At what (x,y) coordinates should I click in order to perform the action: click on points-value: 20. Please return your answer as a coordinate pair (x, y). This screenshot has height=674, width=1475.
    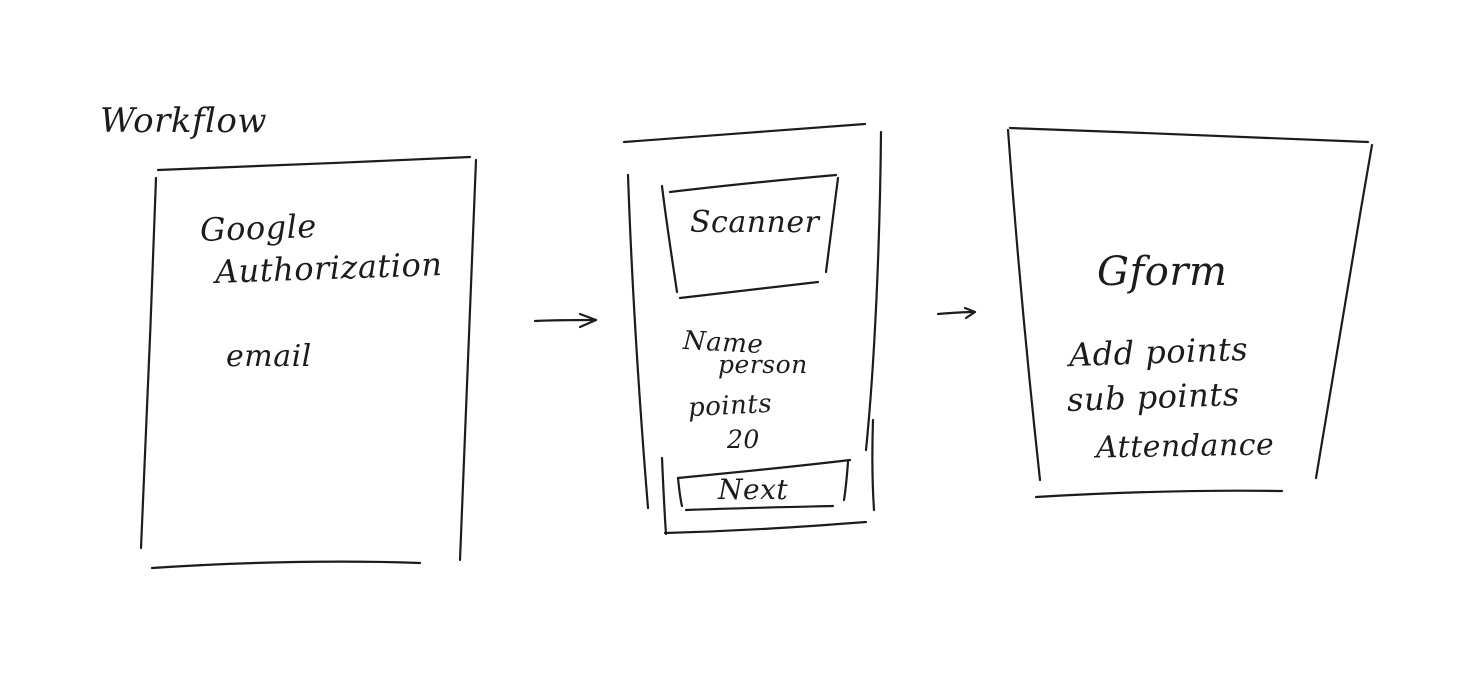
    Looking at the image, I should click on (743, 439).